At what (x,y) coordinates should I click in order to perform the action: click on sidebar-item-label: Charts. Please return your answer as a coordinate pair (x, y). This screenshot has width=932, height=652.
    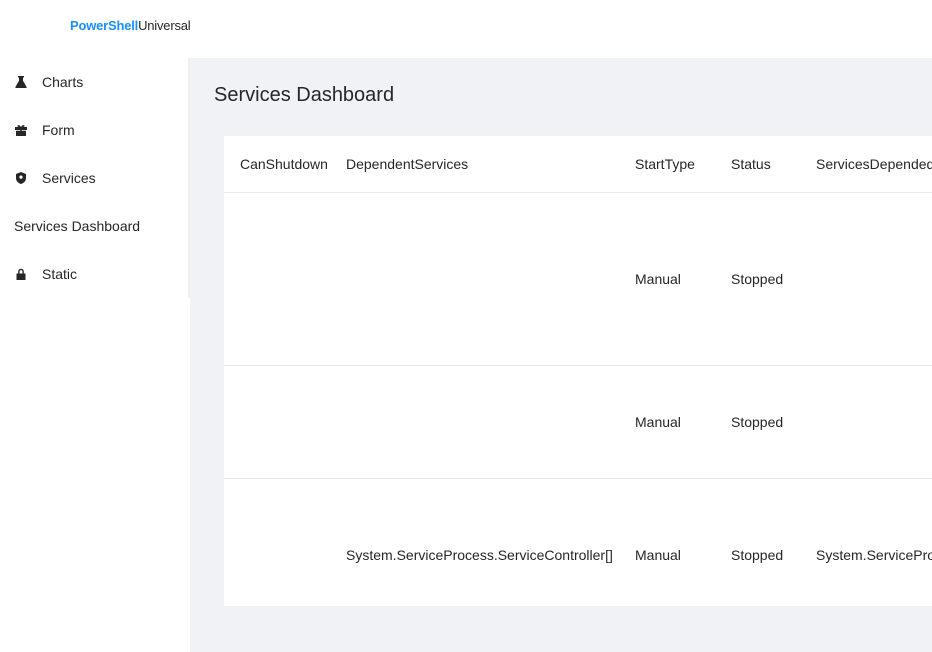
    Looking at the image, I should click on (63, 82).